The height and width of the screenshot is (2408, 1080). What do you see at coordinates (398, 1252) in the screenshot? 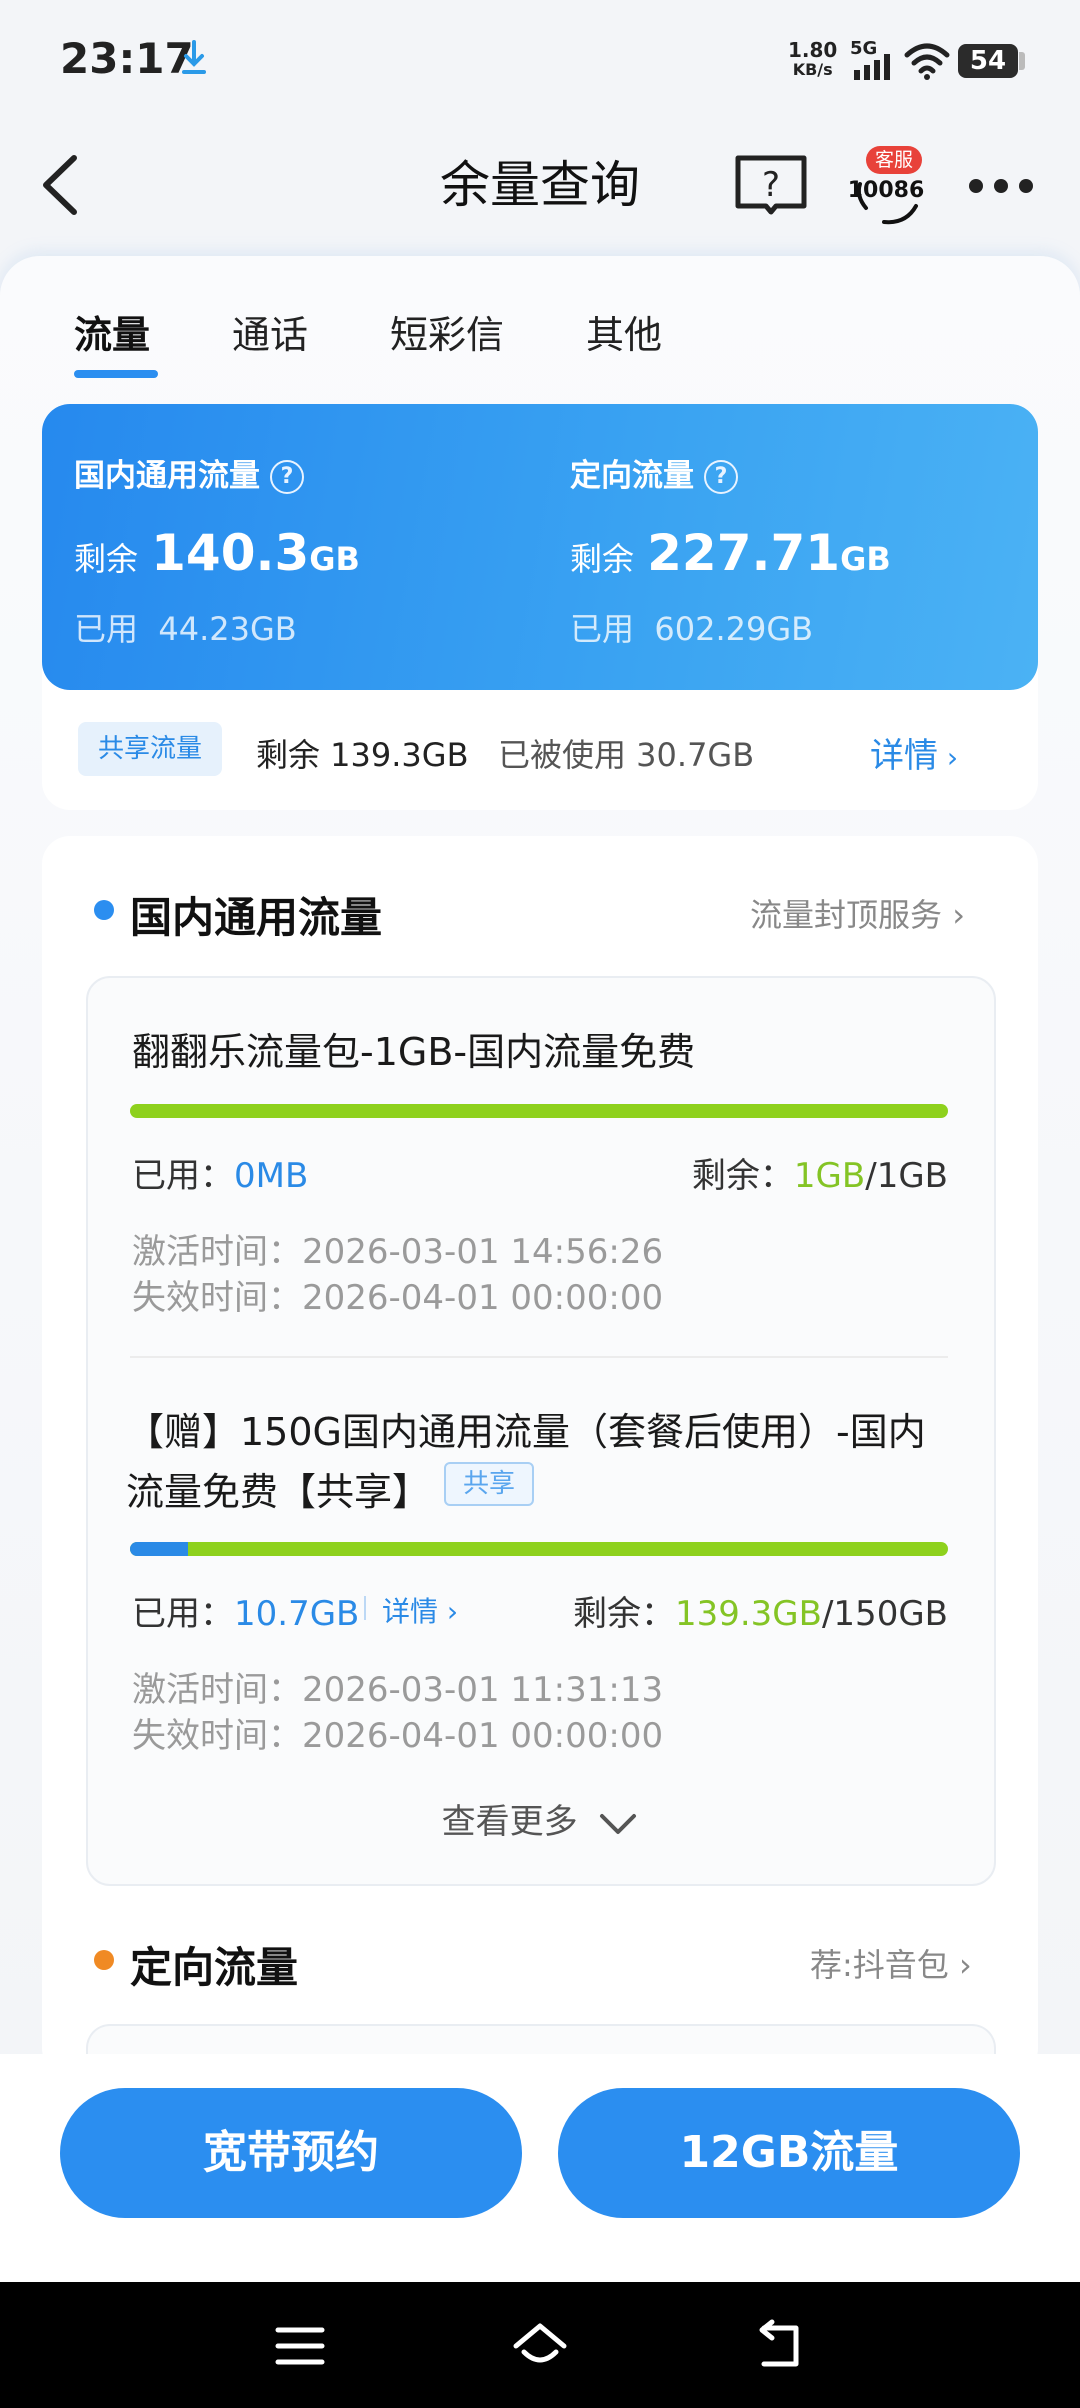
I see `activation-time: 激活时间：2026-03-01 14:56:26` at bounding box center [398, 1252].